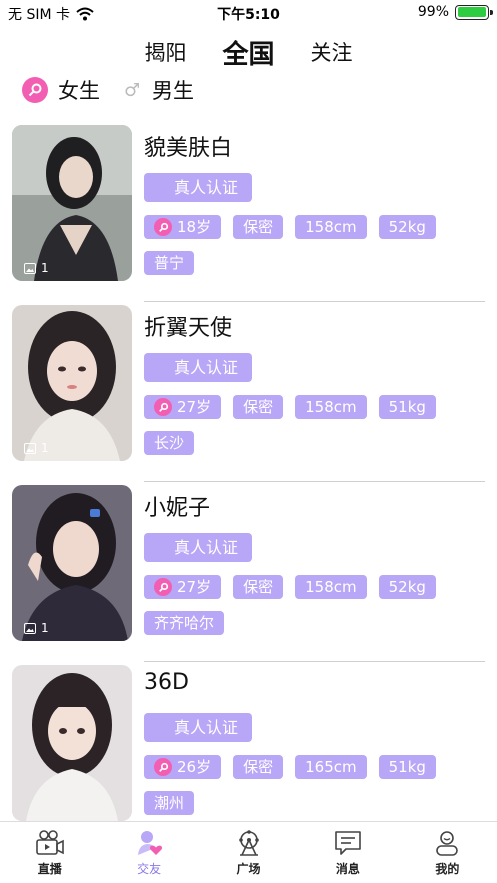 The image size is (497, 883). I want to click on gender-filter: 女生 ♂ 男生, so click(120, 90).